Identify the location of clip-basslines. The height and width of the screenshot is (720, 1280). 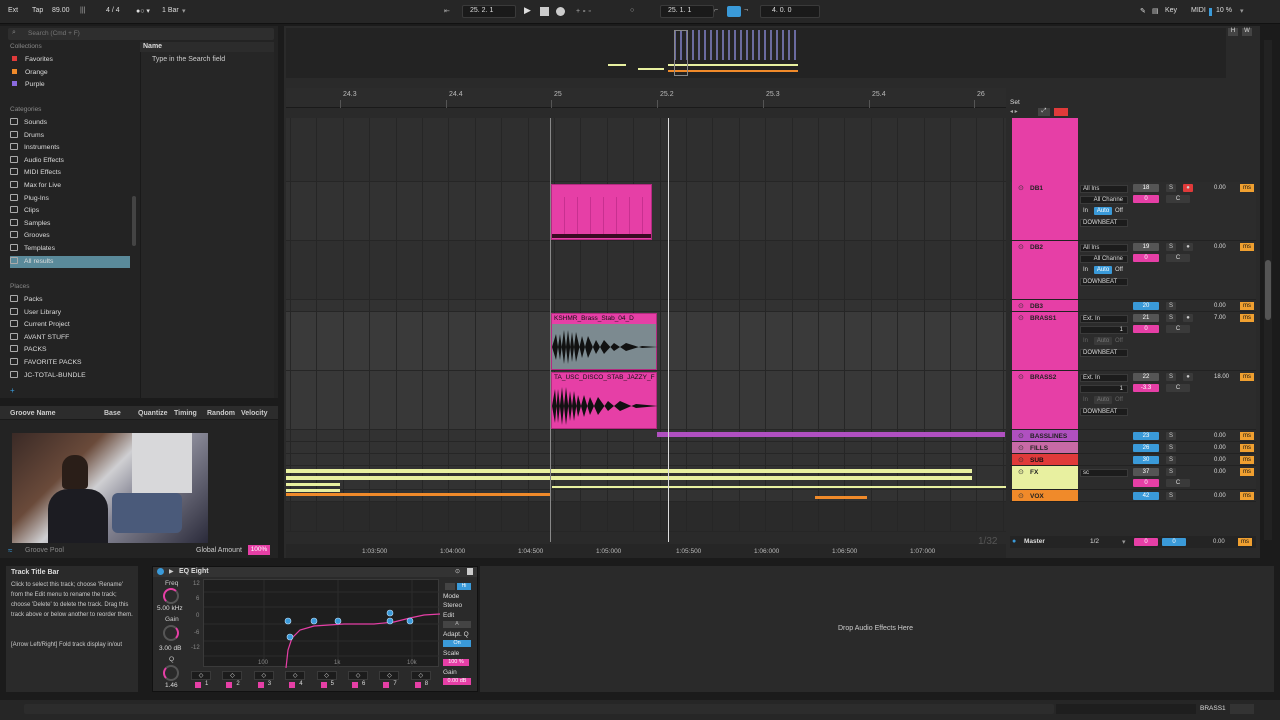
(831, 434).